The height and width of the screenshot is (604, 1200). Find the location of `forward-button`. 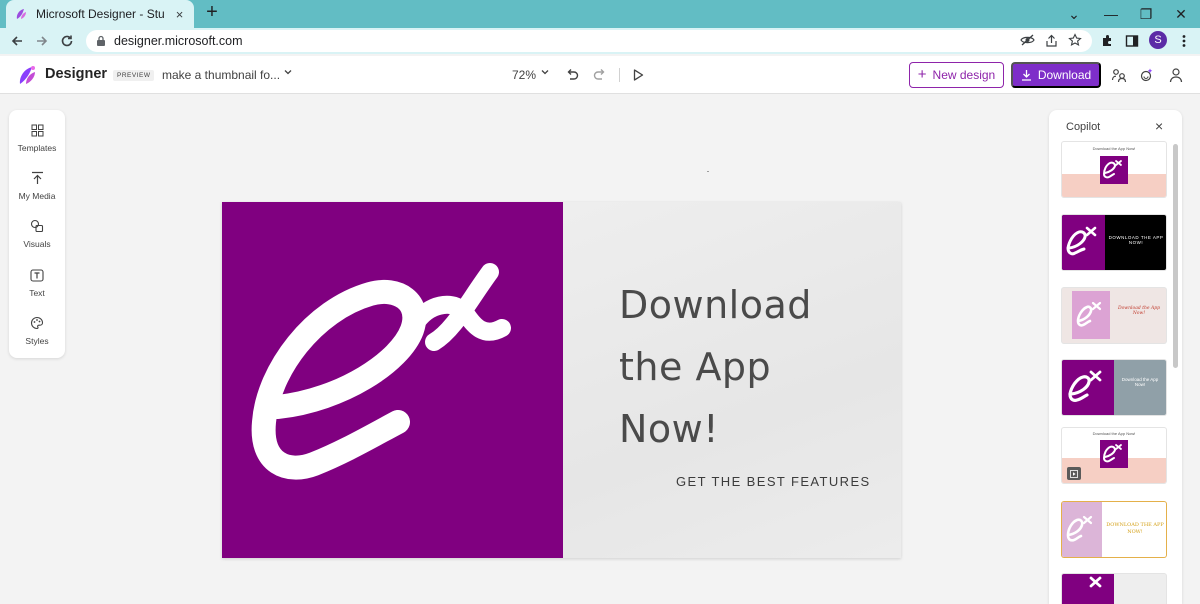

forward-button is located at coordinates (42, 41).